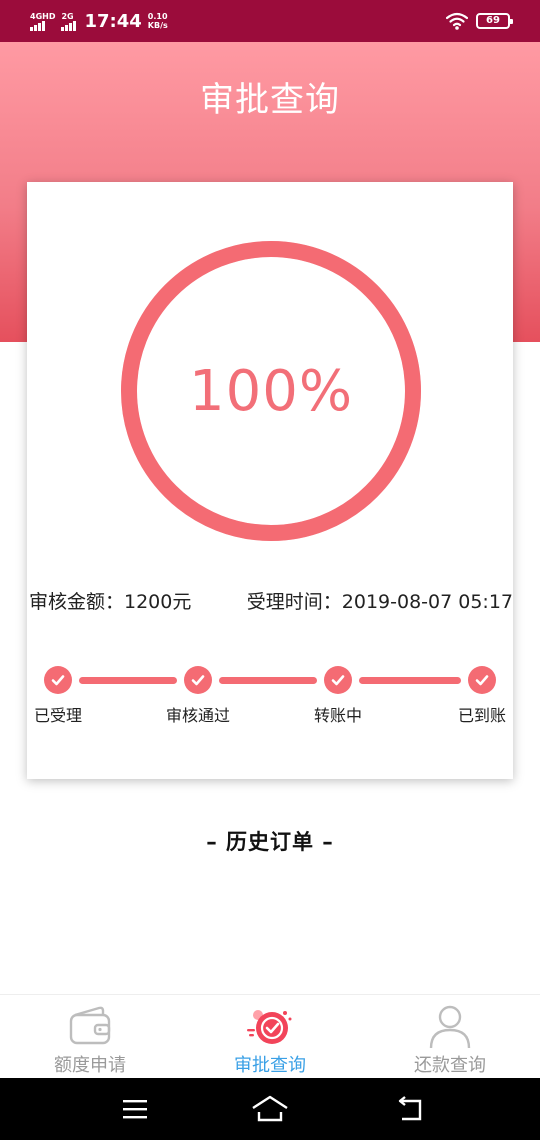 The height and width of the screenshot is (1140, 540). I want to click on battery-level: 69, so click(493, 20).